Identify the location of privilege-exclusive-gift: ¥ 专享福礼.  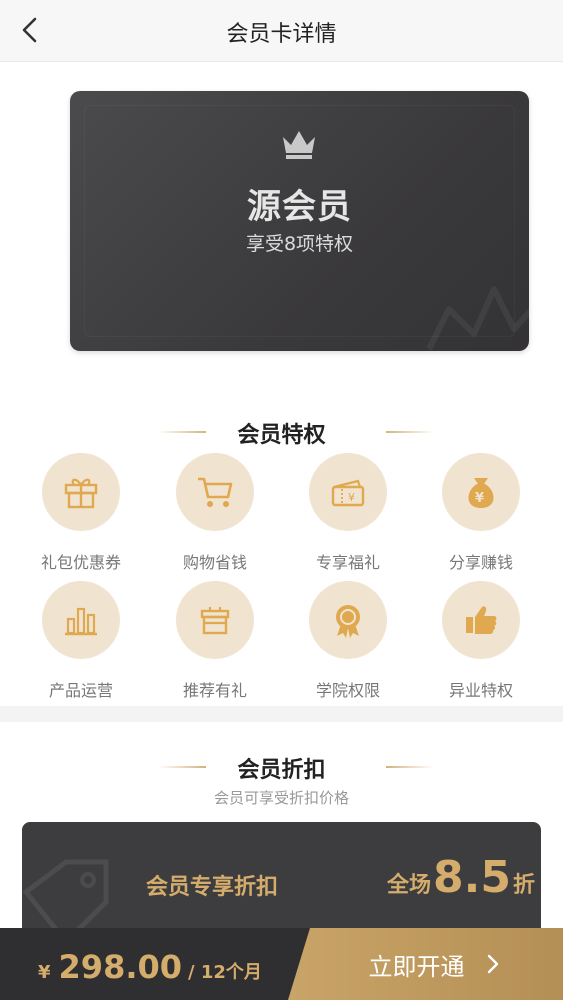
(348, 513).